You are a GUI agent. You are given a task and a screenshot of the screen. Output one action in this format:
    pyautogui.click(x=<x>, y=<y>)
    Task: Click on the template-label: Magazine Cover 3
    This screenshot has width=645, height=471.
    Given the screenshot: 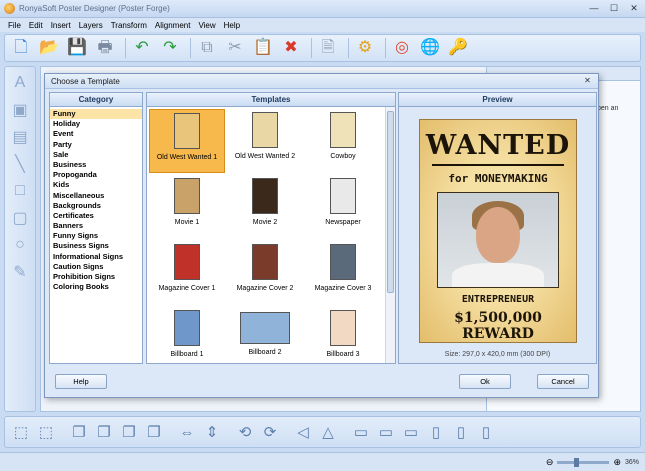 What is the action you would take?
    pyautogui.click(x=343, y=288)
    